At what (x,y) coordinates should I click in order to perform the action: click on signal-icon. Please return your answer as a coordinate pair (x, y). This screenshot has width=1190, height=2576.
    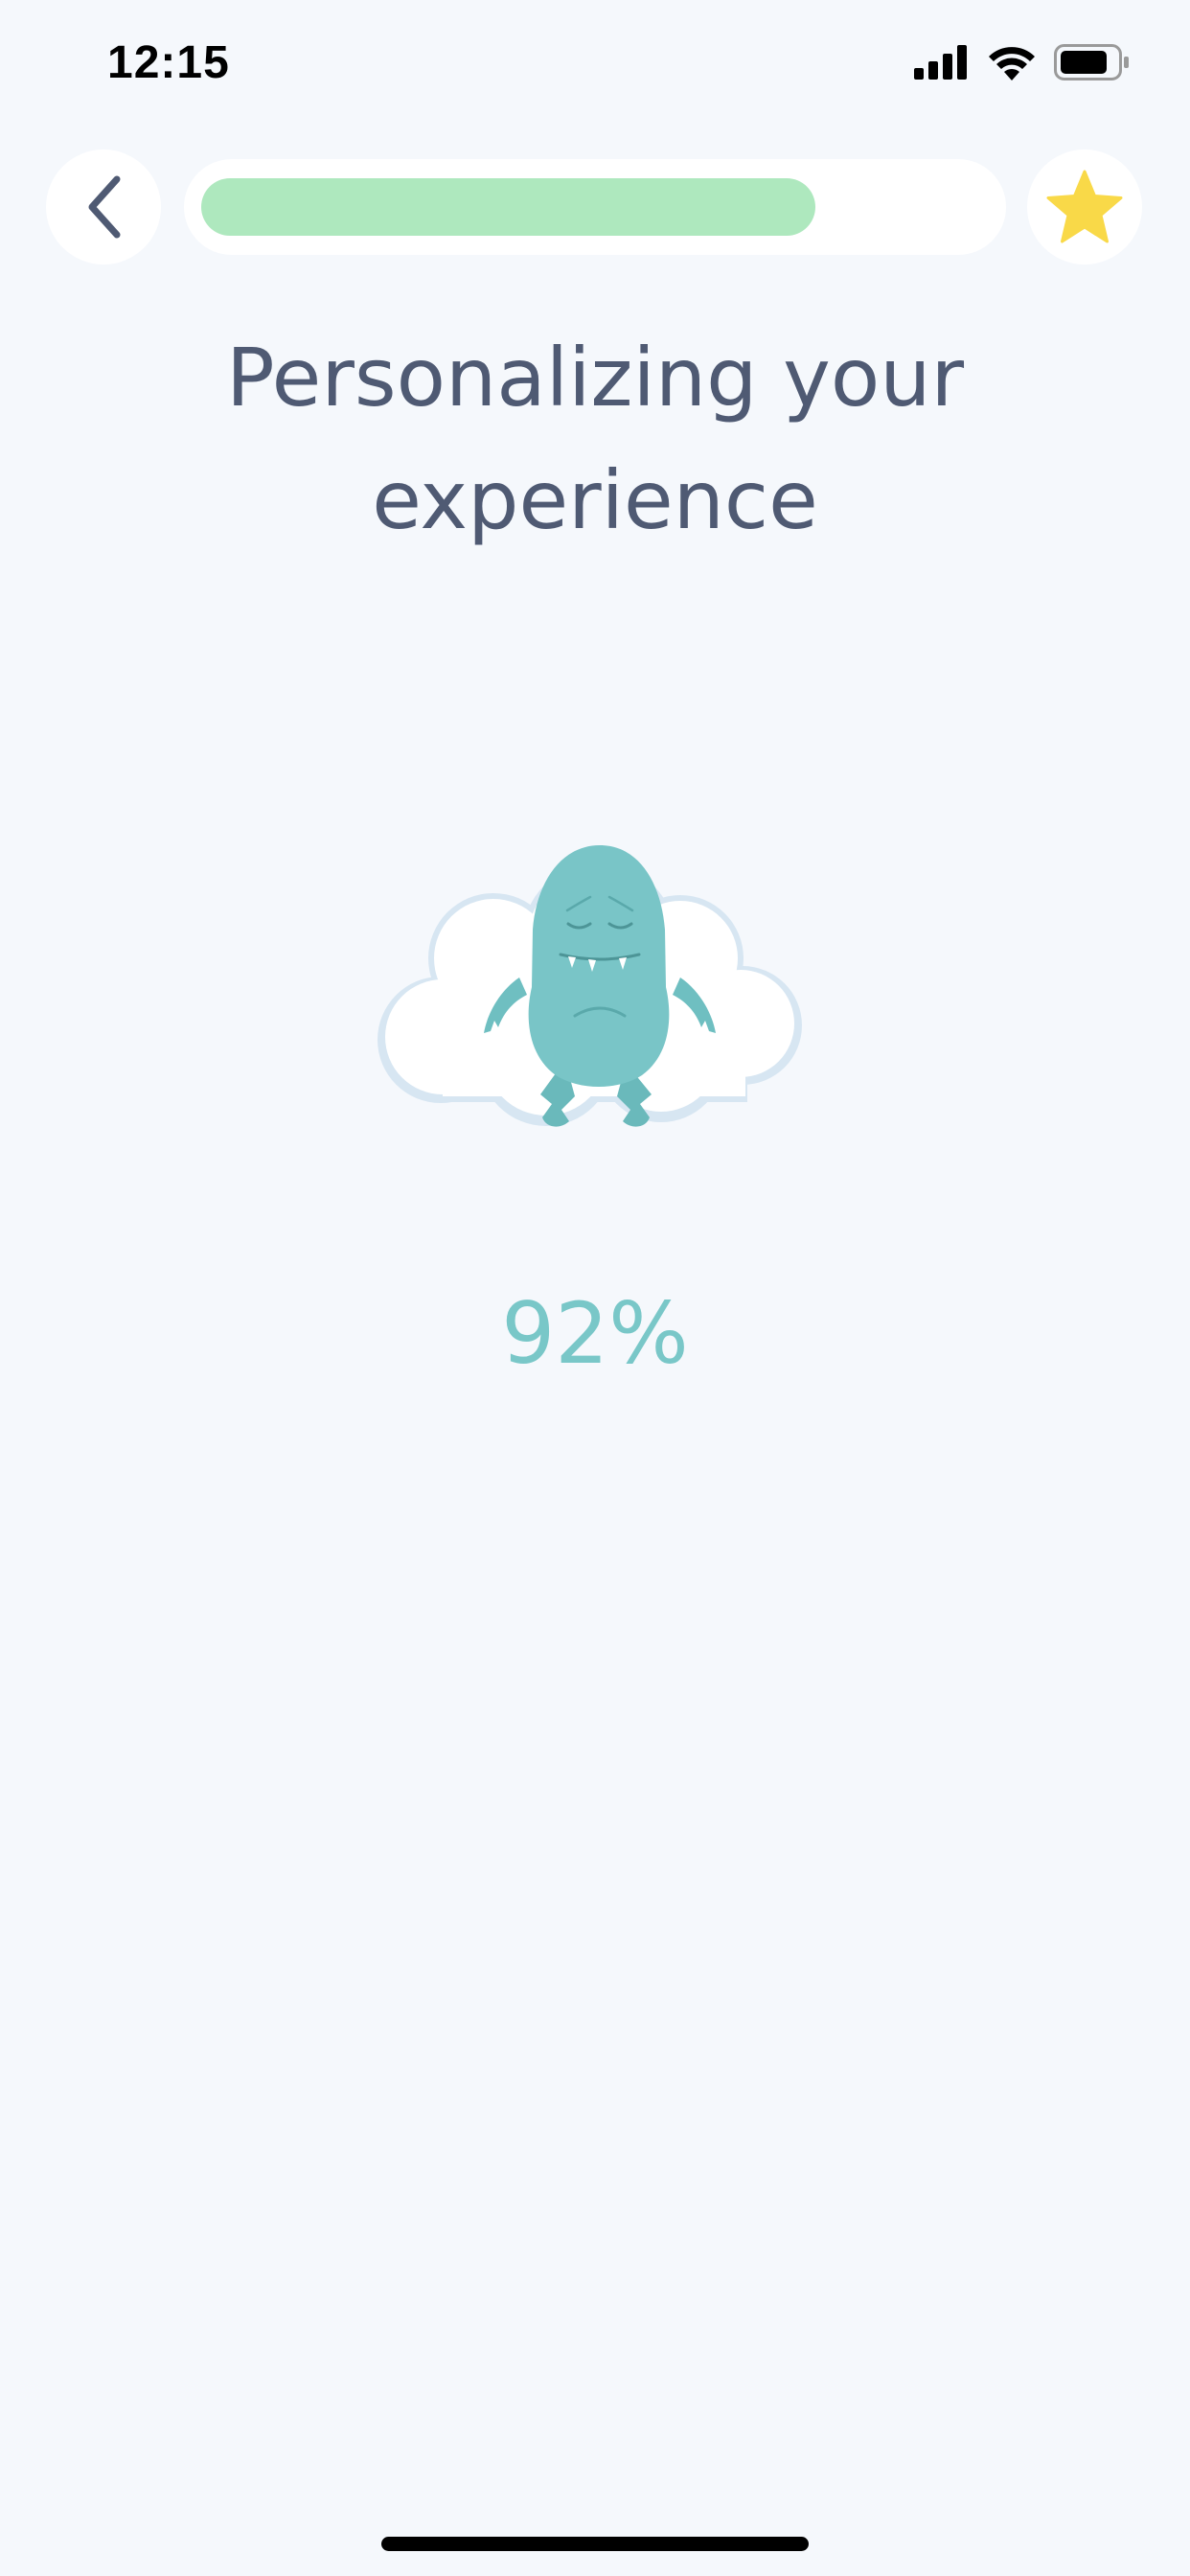
    Looking at the image, I should click on (941, 63).